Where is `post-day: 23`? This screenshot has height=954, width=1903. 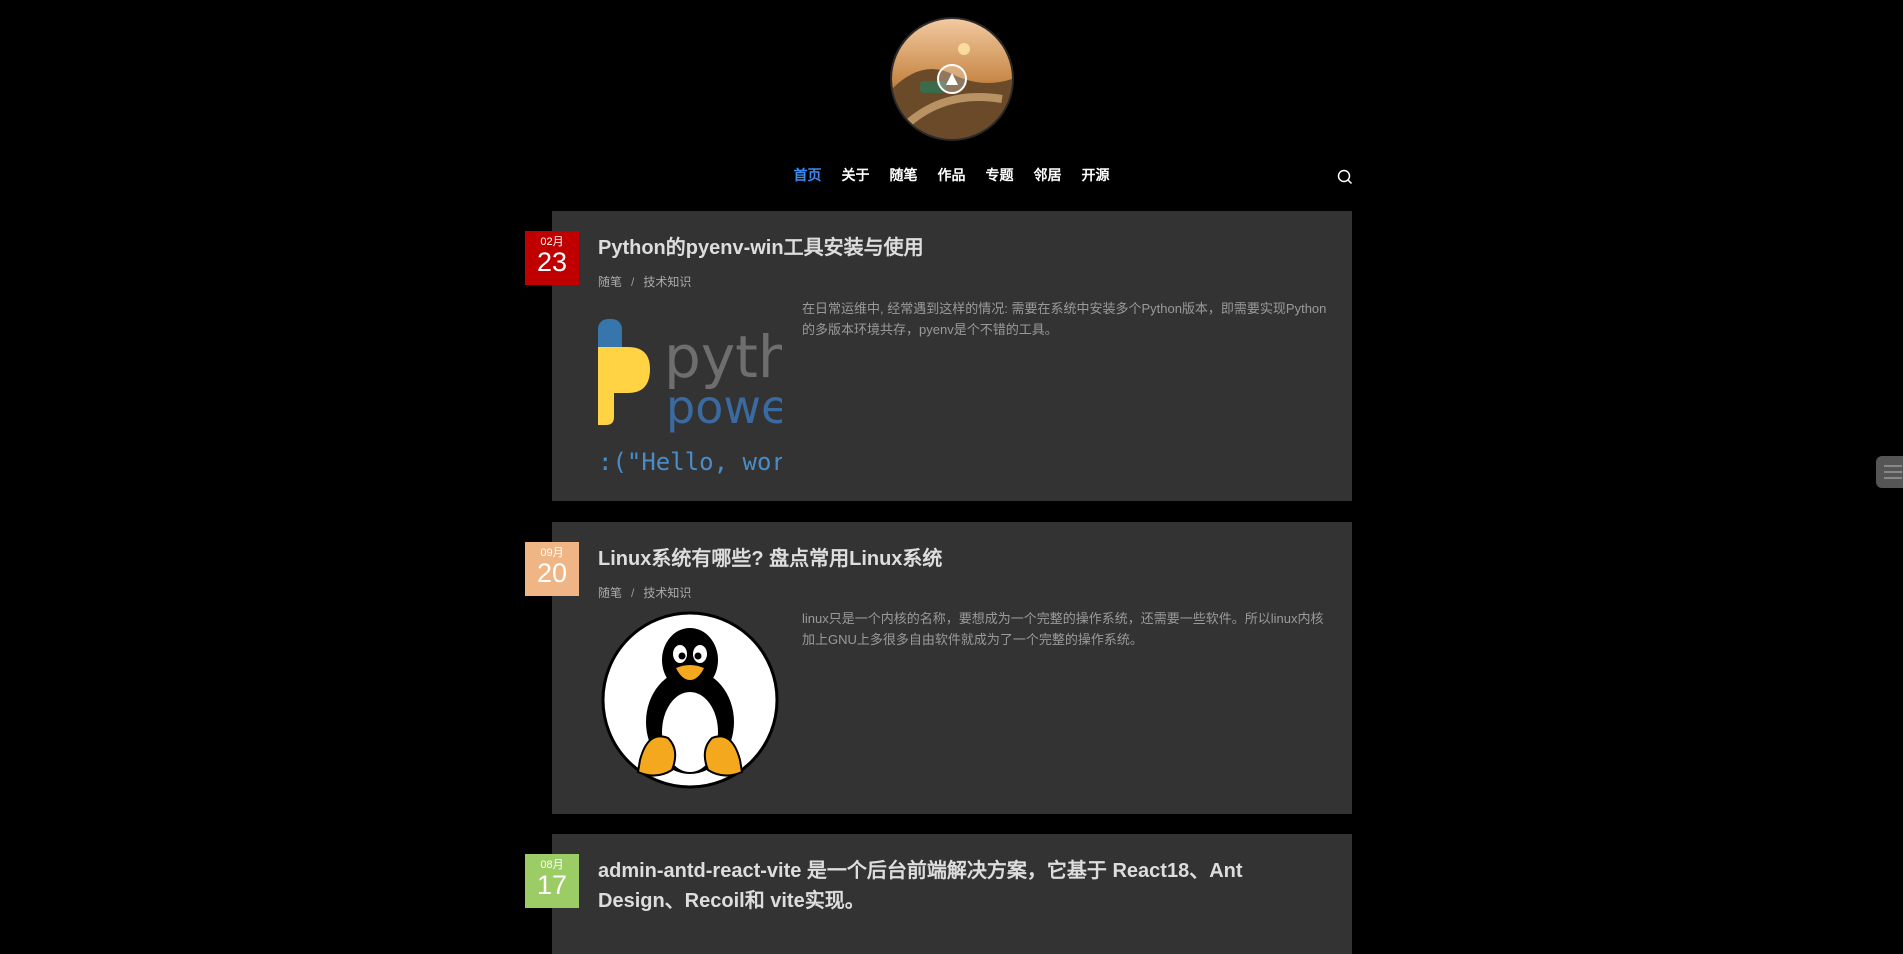 post-day: 23 is located at coordinates (552, 262).